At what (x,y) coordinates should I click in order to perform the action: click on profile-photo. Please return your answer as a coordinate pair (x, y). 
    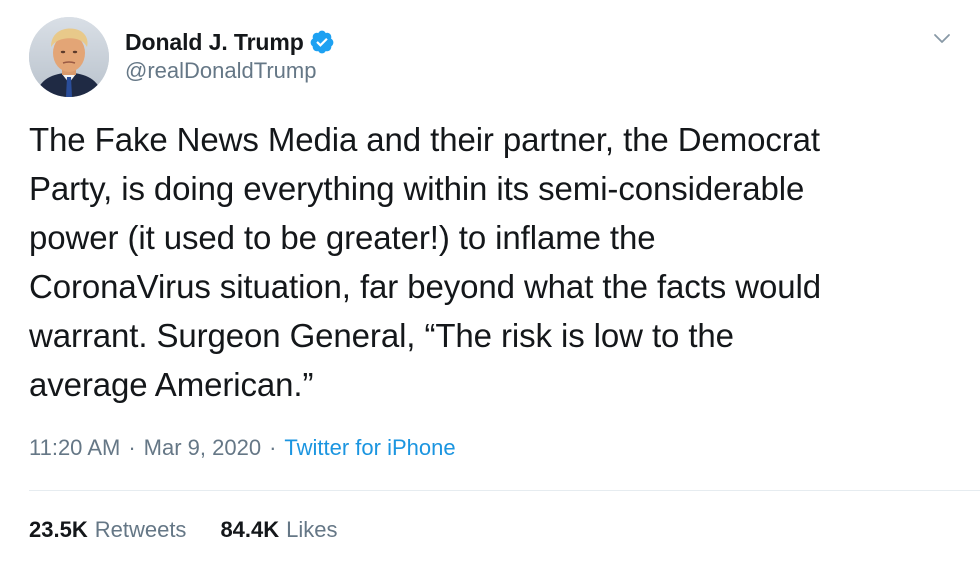
    Looking at the image, I should click on (69, 57).